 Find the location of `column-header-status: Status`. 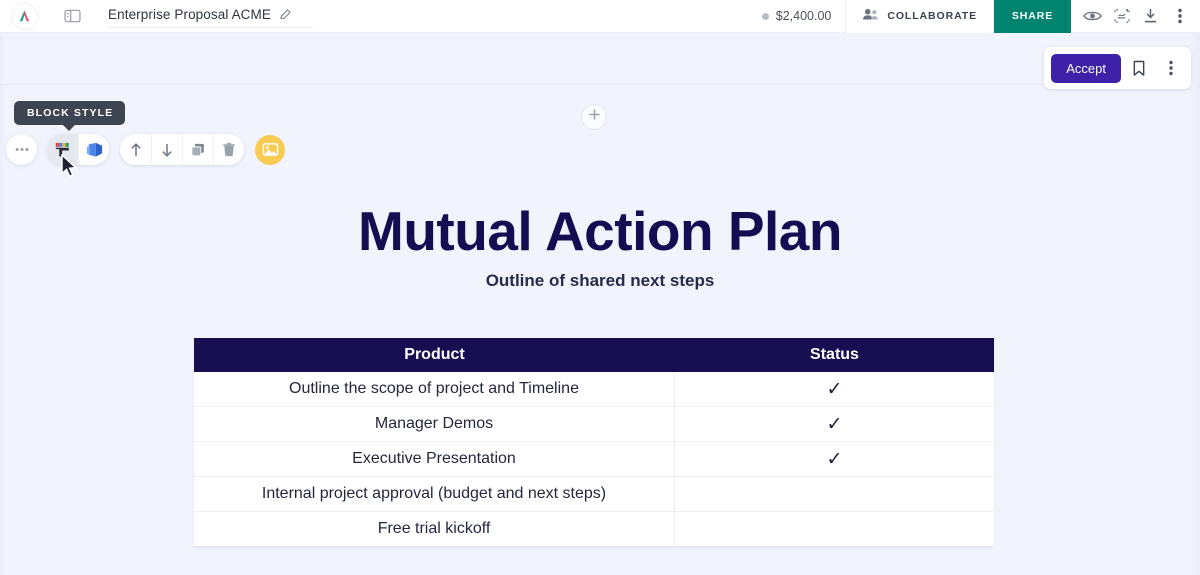

column-header-status: Status is located at coordinates (834, 354).